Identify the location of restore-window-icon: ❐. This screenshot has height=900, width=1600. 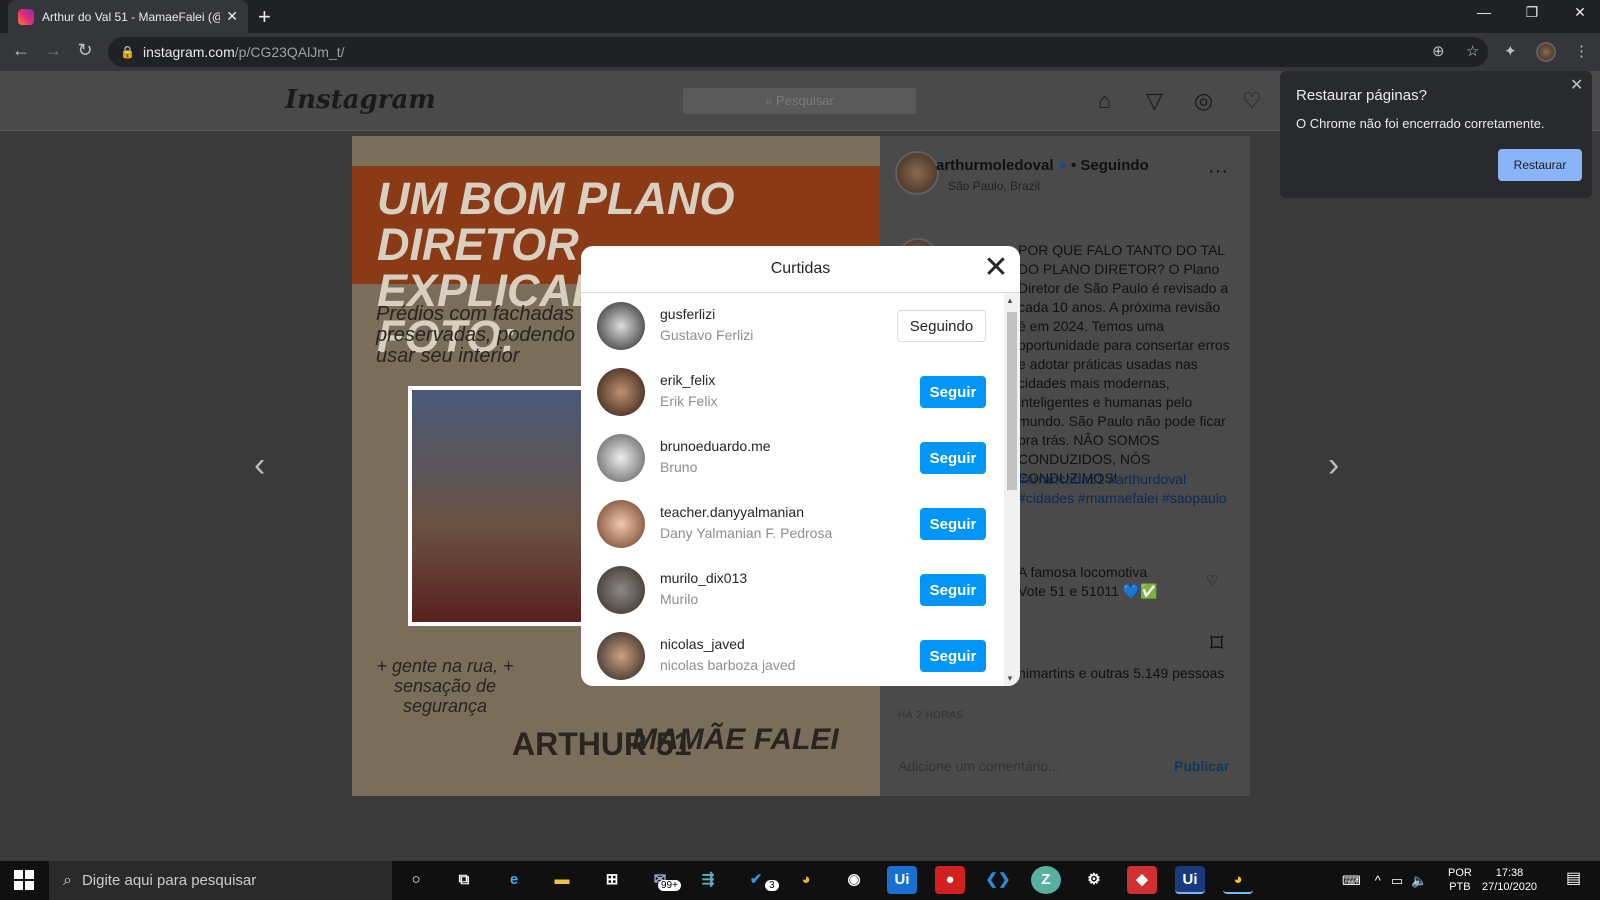
(1532, 12).